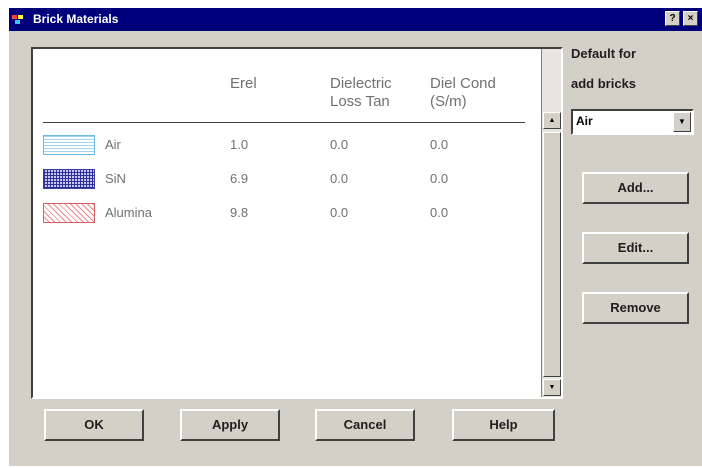 Image resolution: width=702 pixels, height=468 pixels. Describe the element at coordinates (239, 212) in the screenshot. I see `erel-value: 9.8` at that location.